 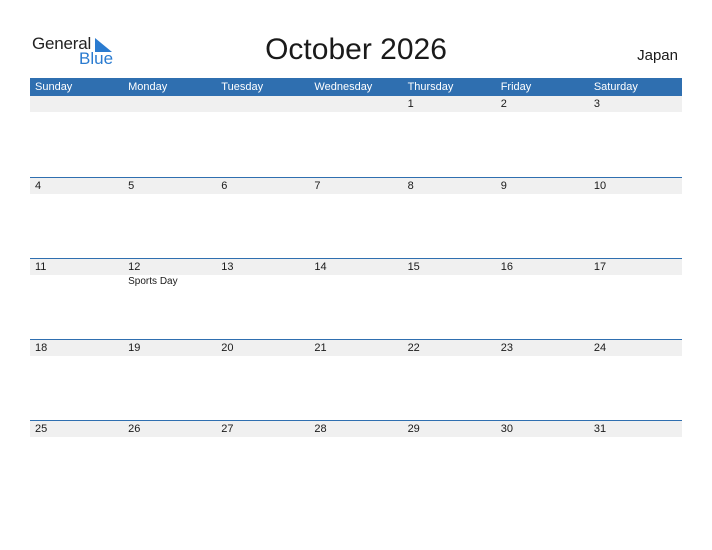 What do you see at coordinates (356, 298) in the screenshot?
I see `week-row: 11 12 Sports Day 13 14 15 16 17` at bounding box center [356, 298].